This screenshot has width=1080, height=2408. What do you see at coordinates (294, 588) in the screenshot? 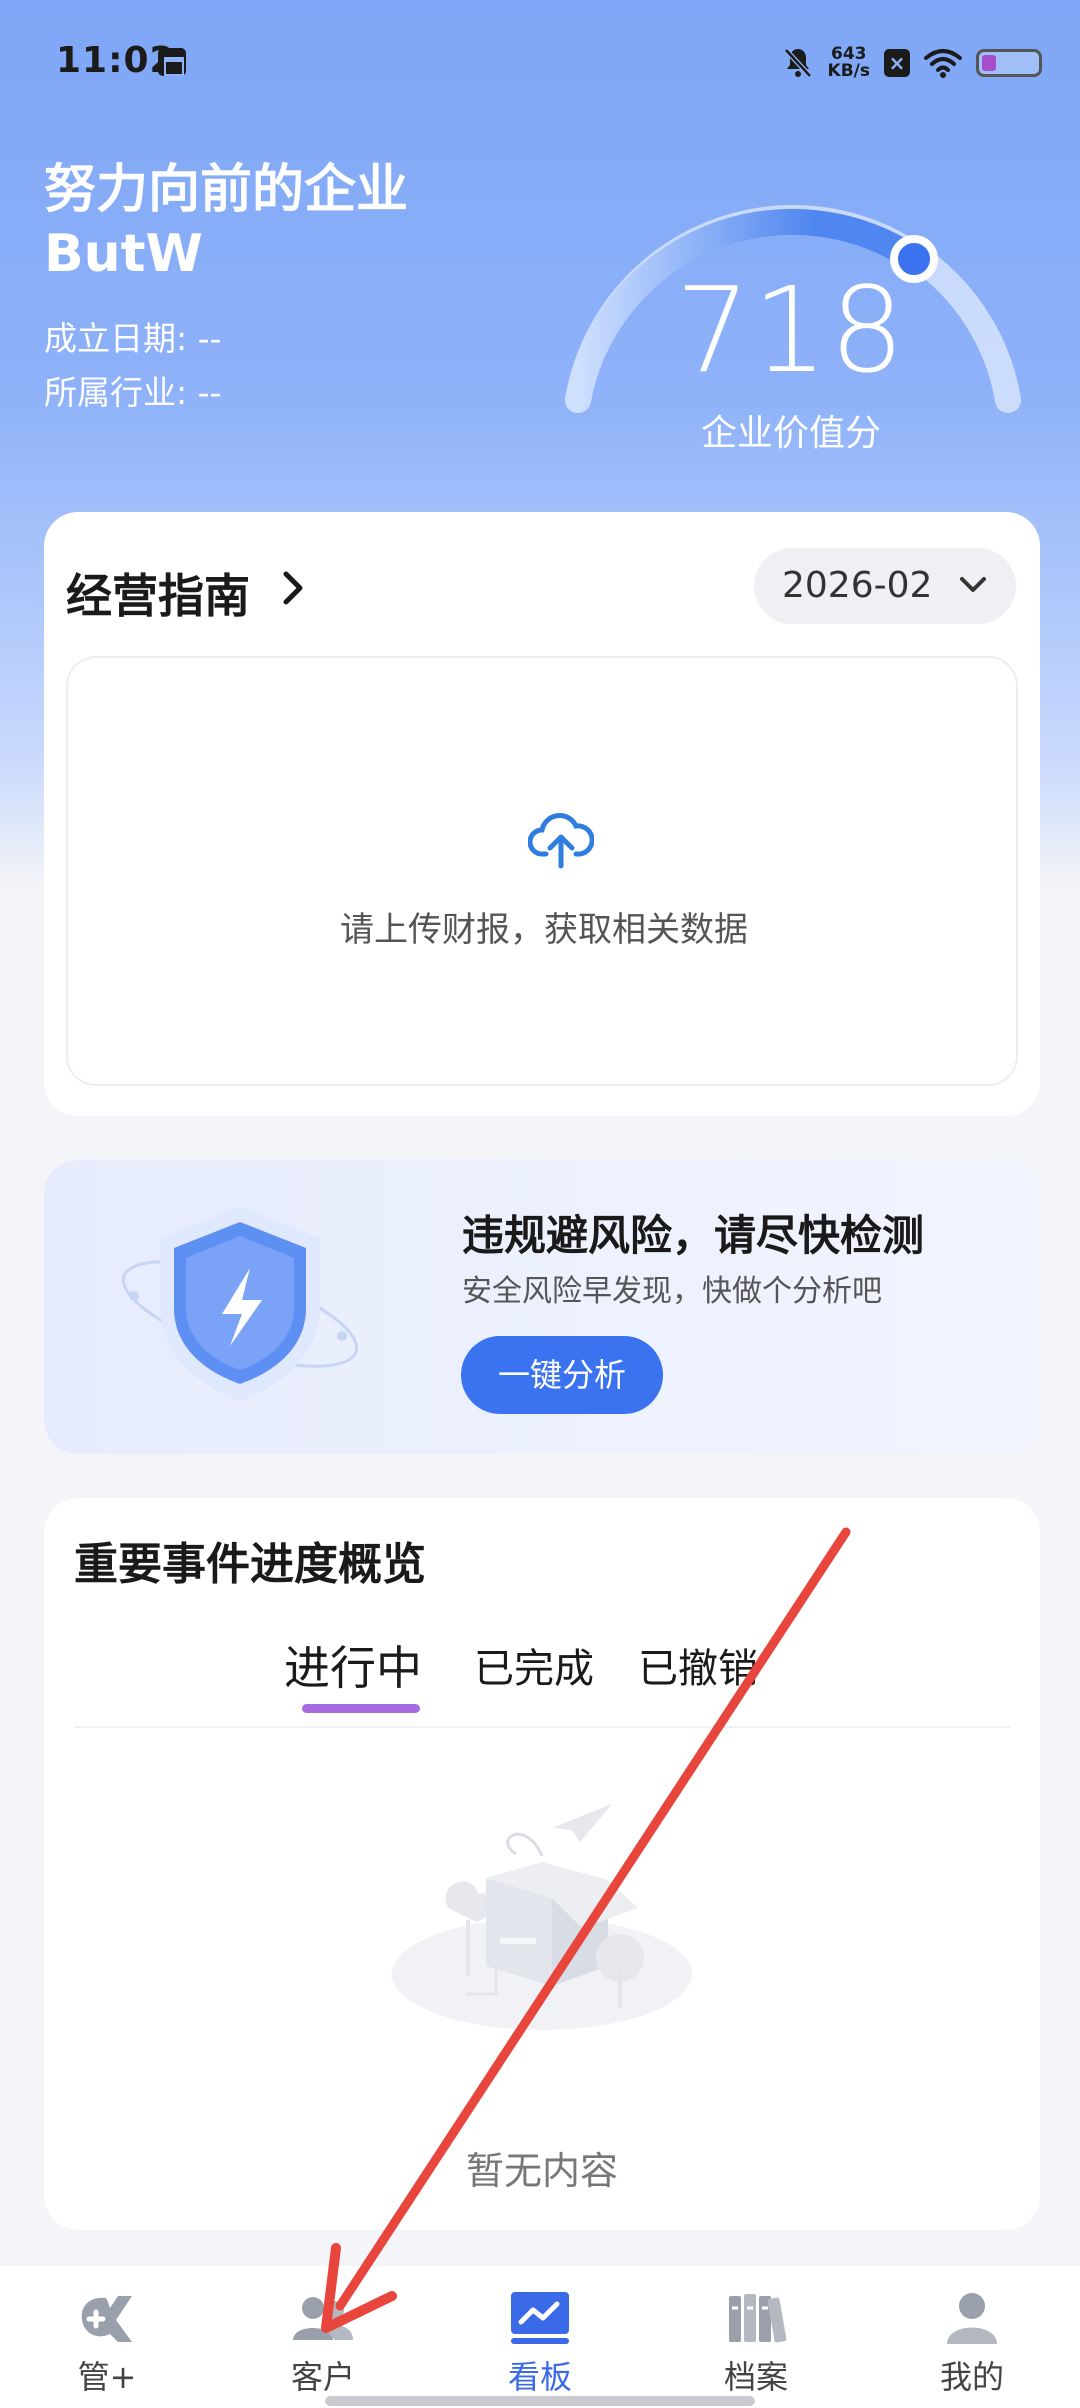
I see `chevron-right-icon` at bounding box center [294, 588].